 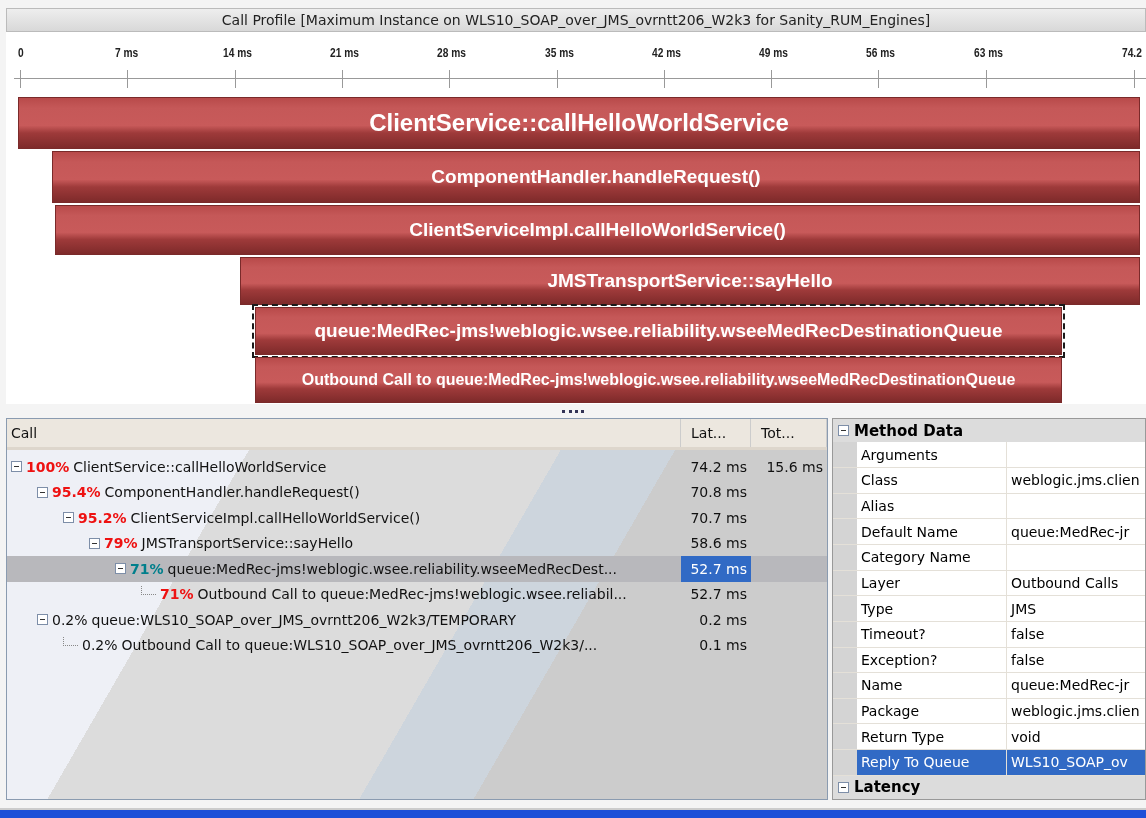 What do you see at coordinates (1132, 52) in the screenshot?
I see `tick-label: 74.2` at bounding box center [1132, 52].